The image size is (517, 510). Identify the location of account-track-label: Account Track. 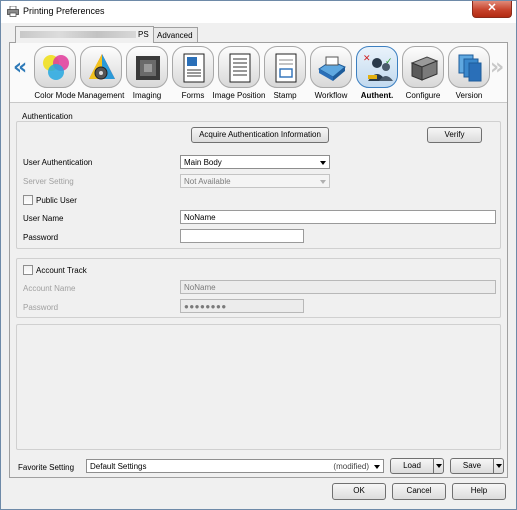
(61, 270).